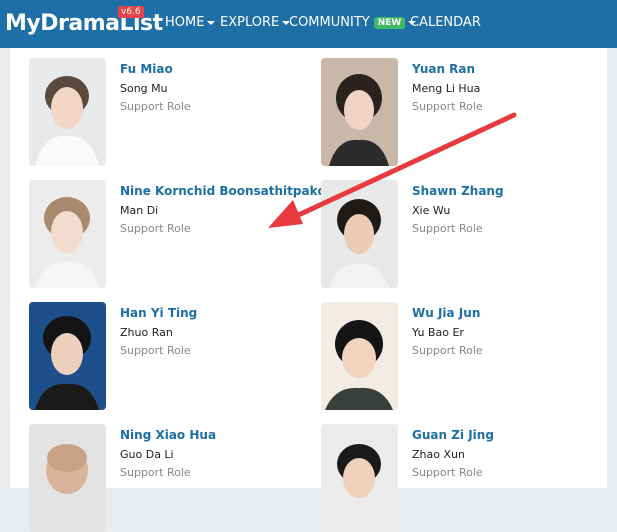 Image resolution: width=617 pixels, height=532 pixels. Describe the element at coordinates (443, 69) in the screenshot. I see `actor-name-link: Yuan Ran` at that location.